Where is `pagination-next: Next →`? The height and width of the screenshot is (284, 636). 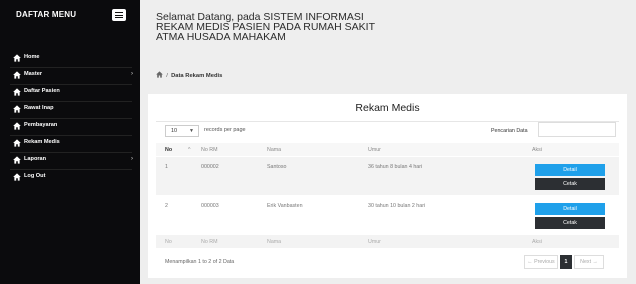
pagination-next: Next → is located at coordinates (589, 262).